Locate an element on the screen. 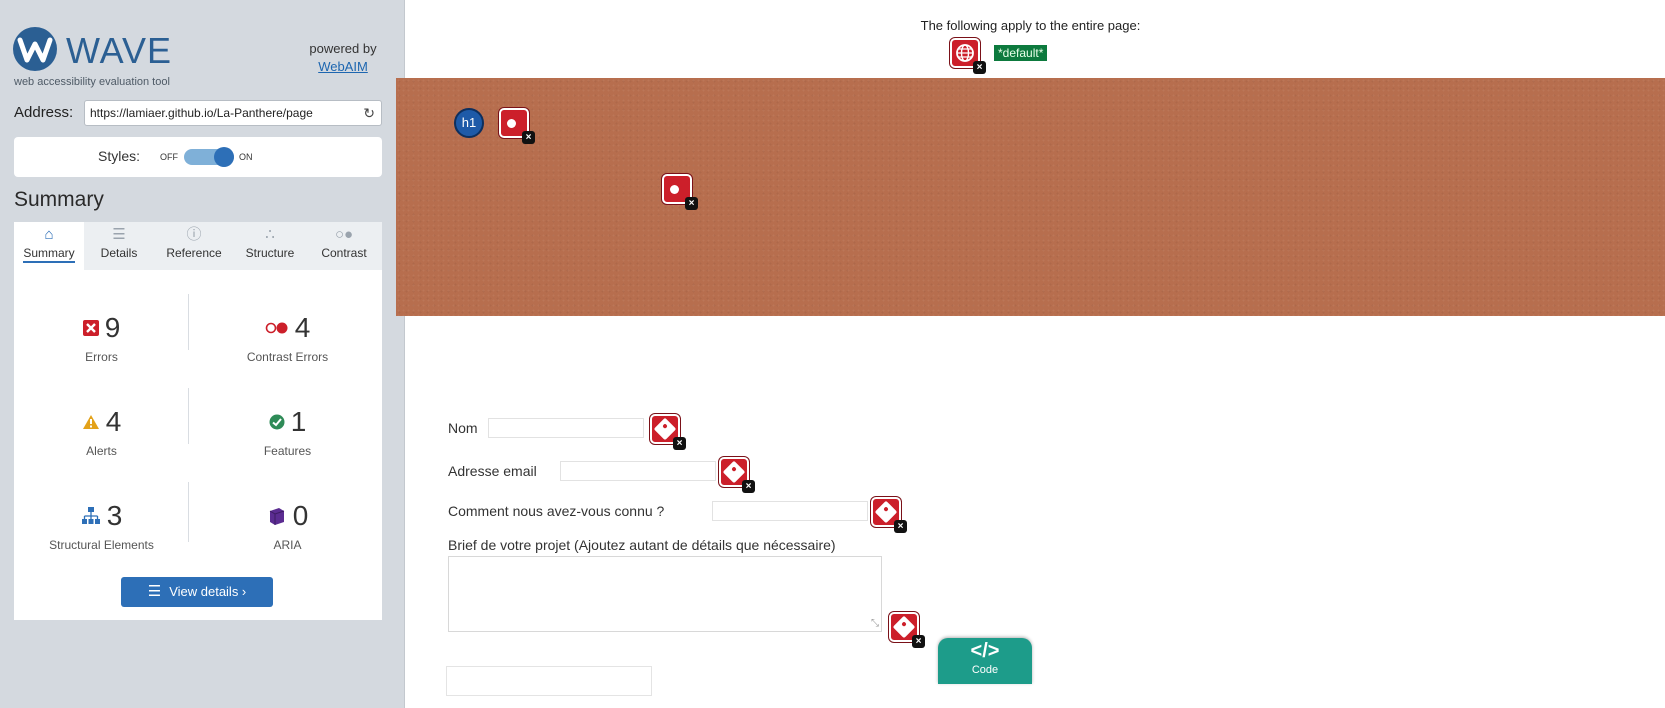 Image resolution: width=1665 pixels, height=708 pixels. tab-reference: ⓘ Reference is located at coordinates (194, 246).